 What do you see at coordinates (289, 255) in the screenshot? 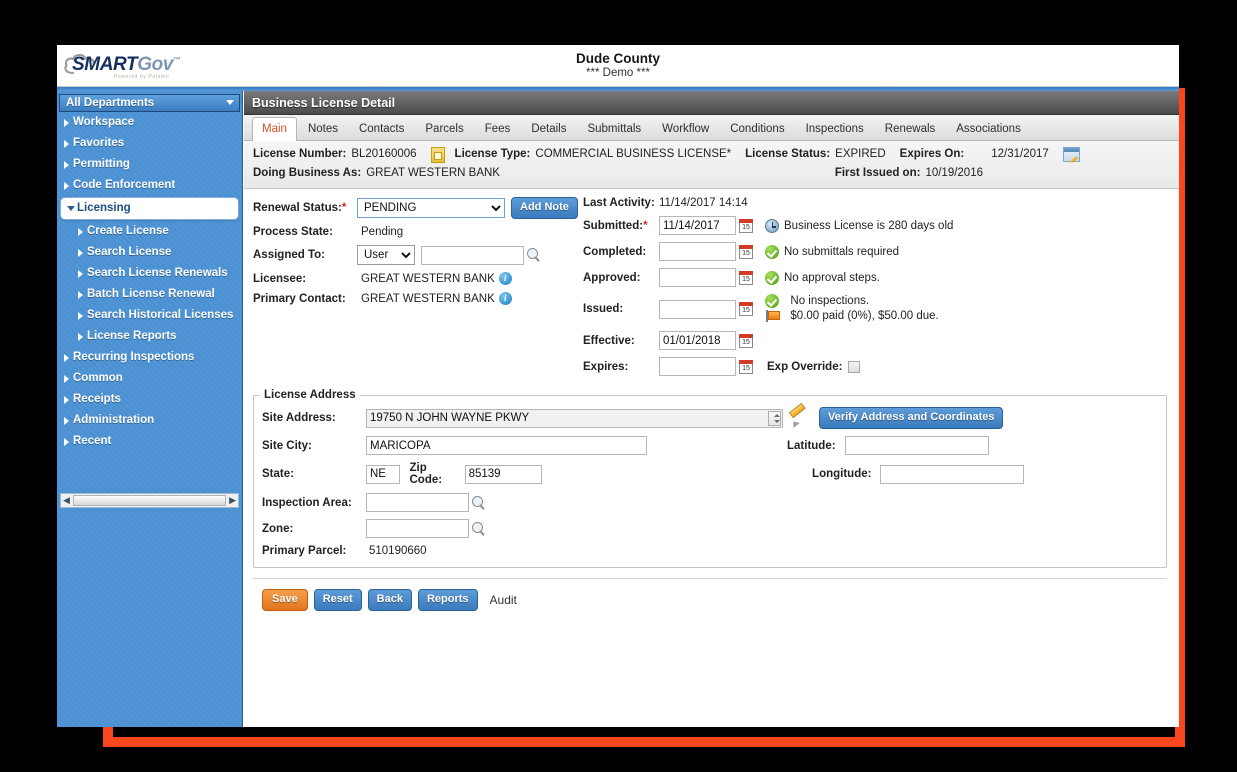
I see `assigned-to-label: Assigned To:` at bounding box center [289, 255].